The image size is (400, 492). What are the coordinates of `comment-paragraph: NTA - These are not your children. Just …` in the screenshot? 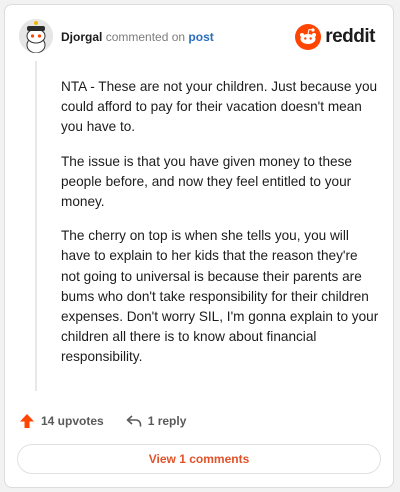 It's located at (219, 107).